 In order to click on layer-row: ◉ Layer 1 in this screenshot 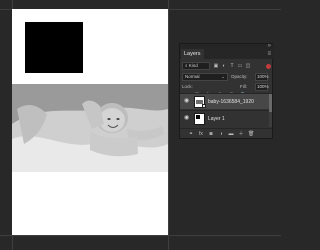, I will do `click(226, 118)`.